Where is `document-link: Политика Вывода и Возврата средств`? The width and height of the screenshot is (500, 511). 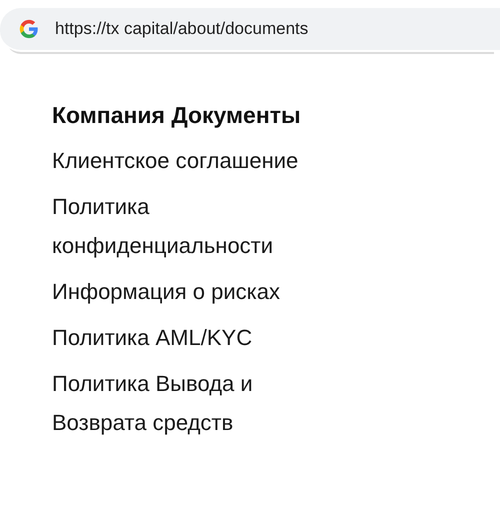 document-link: Политика Вывода и Возврата средств is located at coordinates (202, 403).